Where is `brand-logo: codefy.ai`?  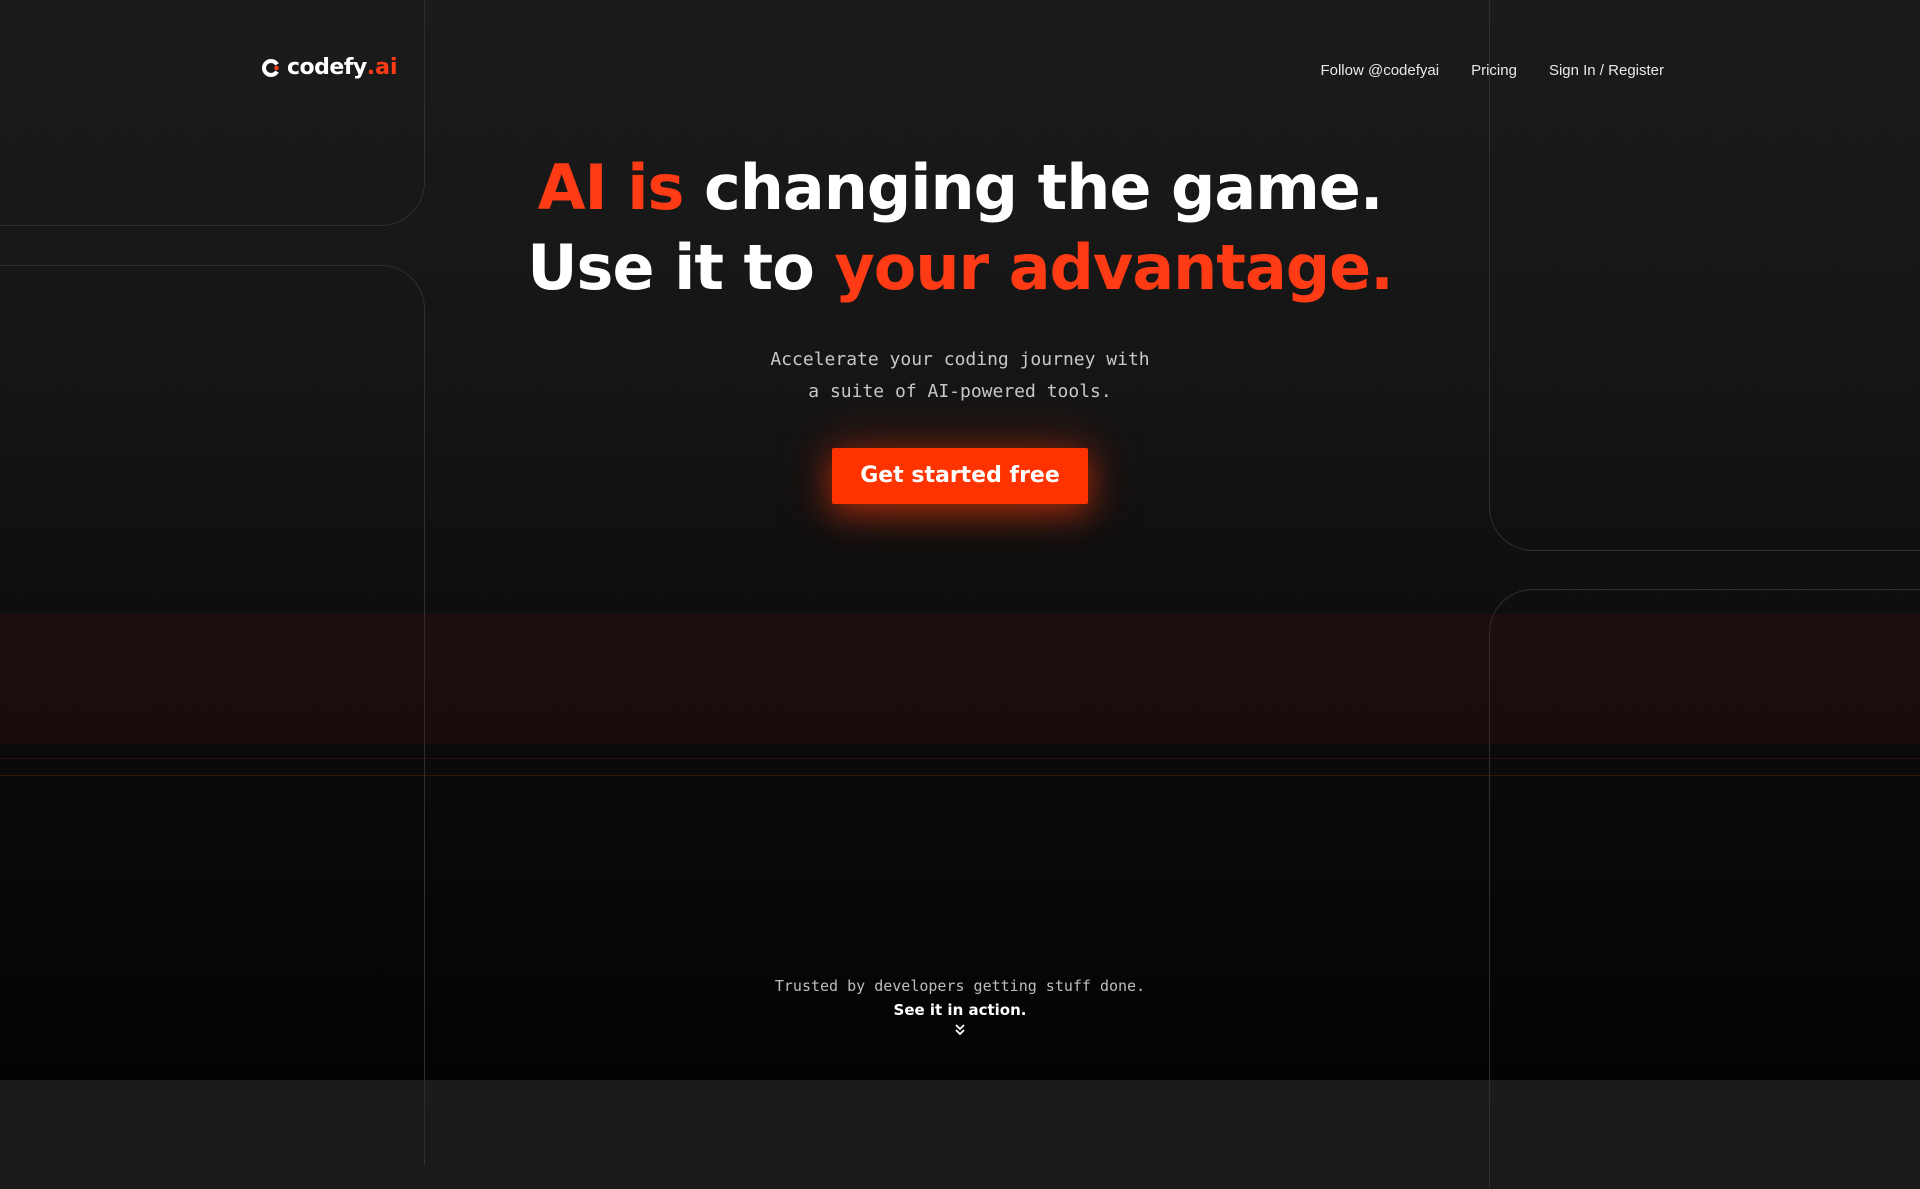
brand-logo: codefy.ai is located at coordinates (329, 67).